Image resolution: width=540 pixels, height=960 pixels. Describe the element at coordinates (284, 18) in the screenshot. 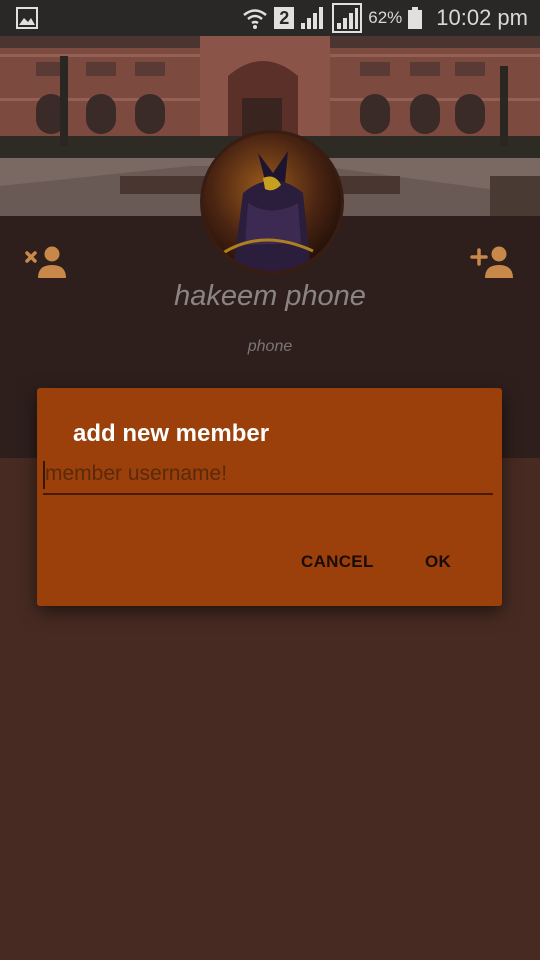

I see `sim-icon: 2` at that location.